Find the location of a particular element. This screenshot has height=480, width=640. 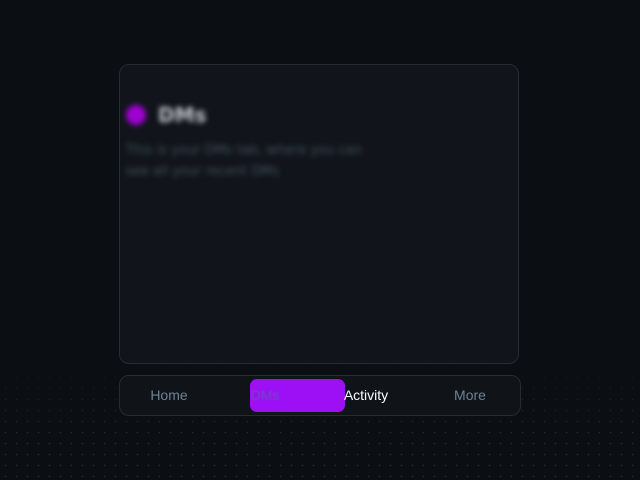

tab-home: Home is located at coordinates (169, 395).